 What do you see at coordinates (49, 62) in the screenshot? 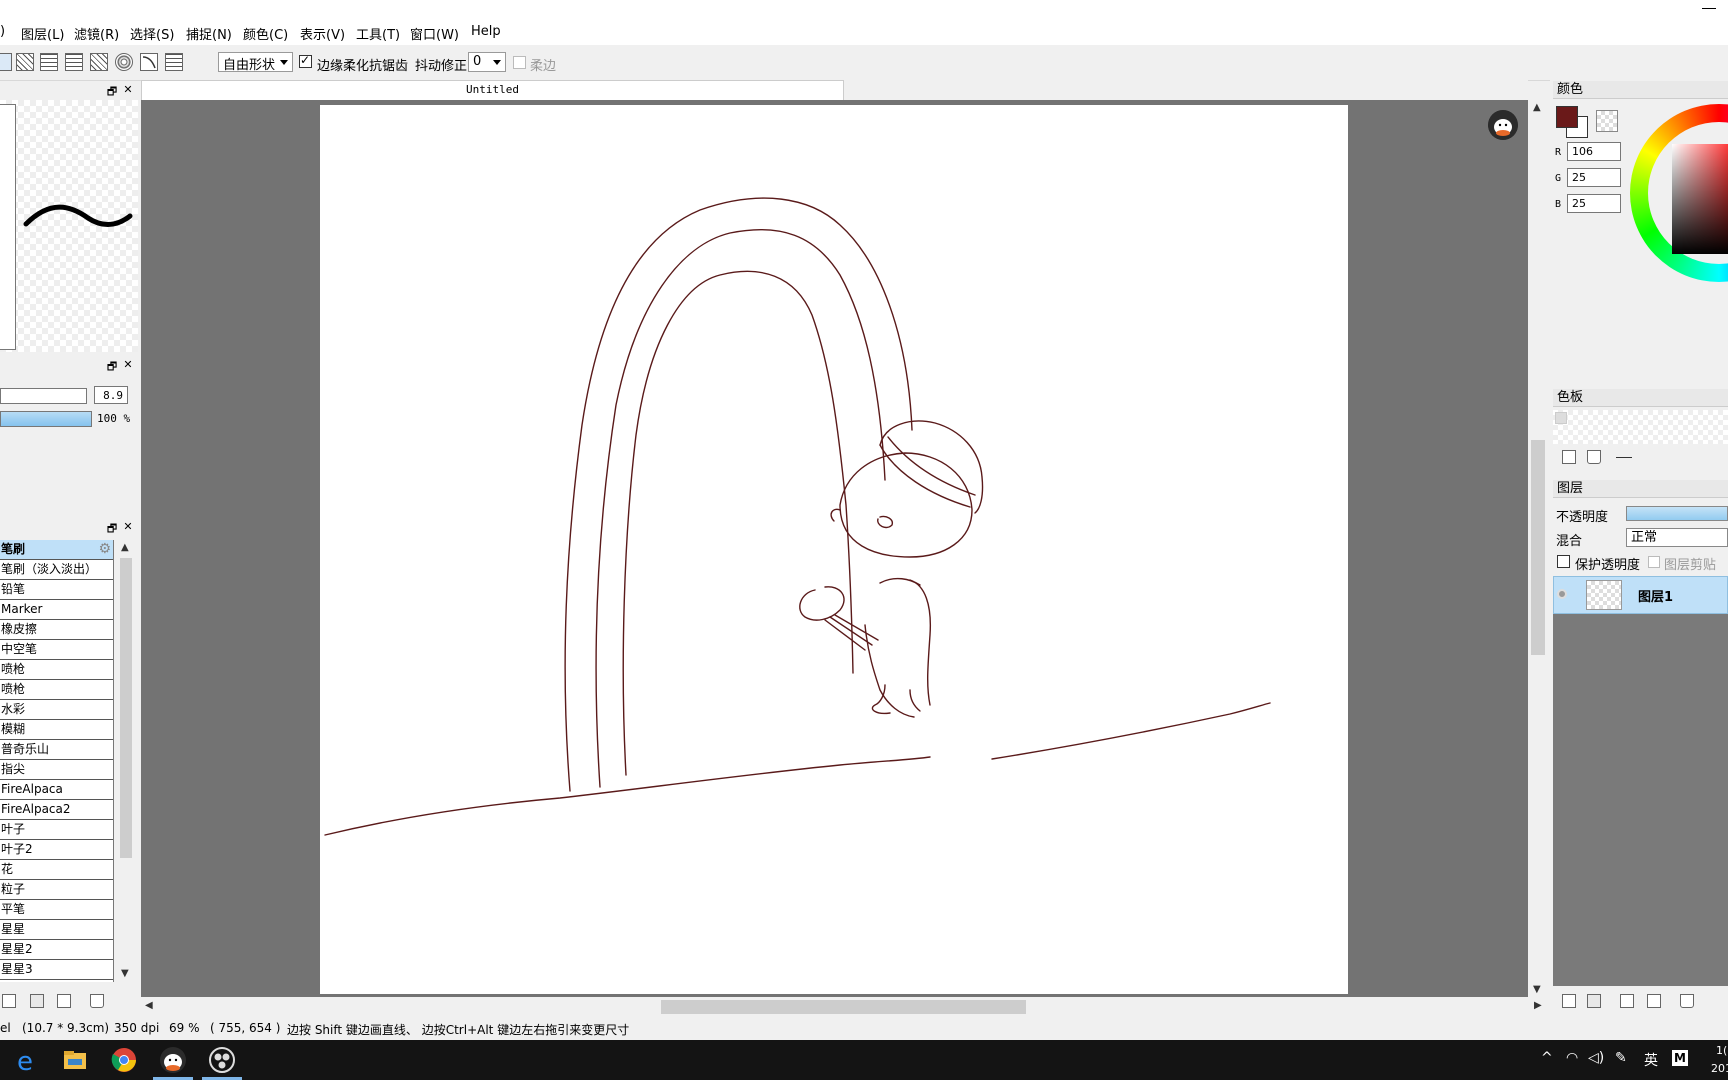
I see `snap-grid-icon` at bounding box center [49, 62].